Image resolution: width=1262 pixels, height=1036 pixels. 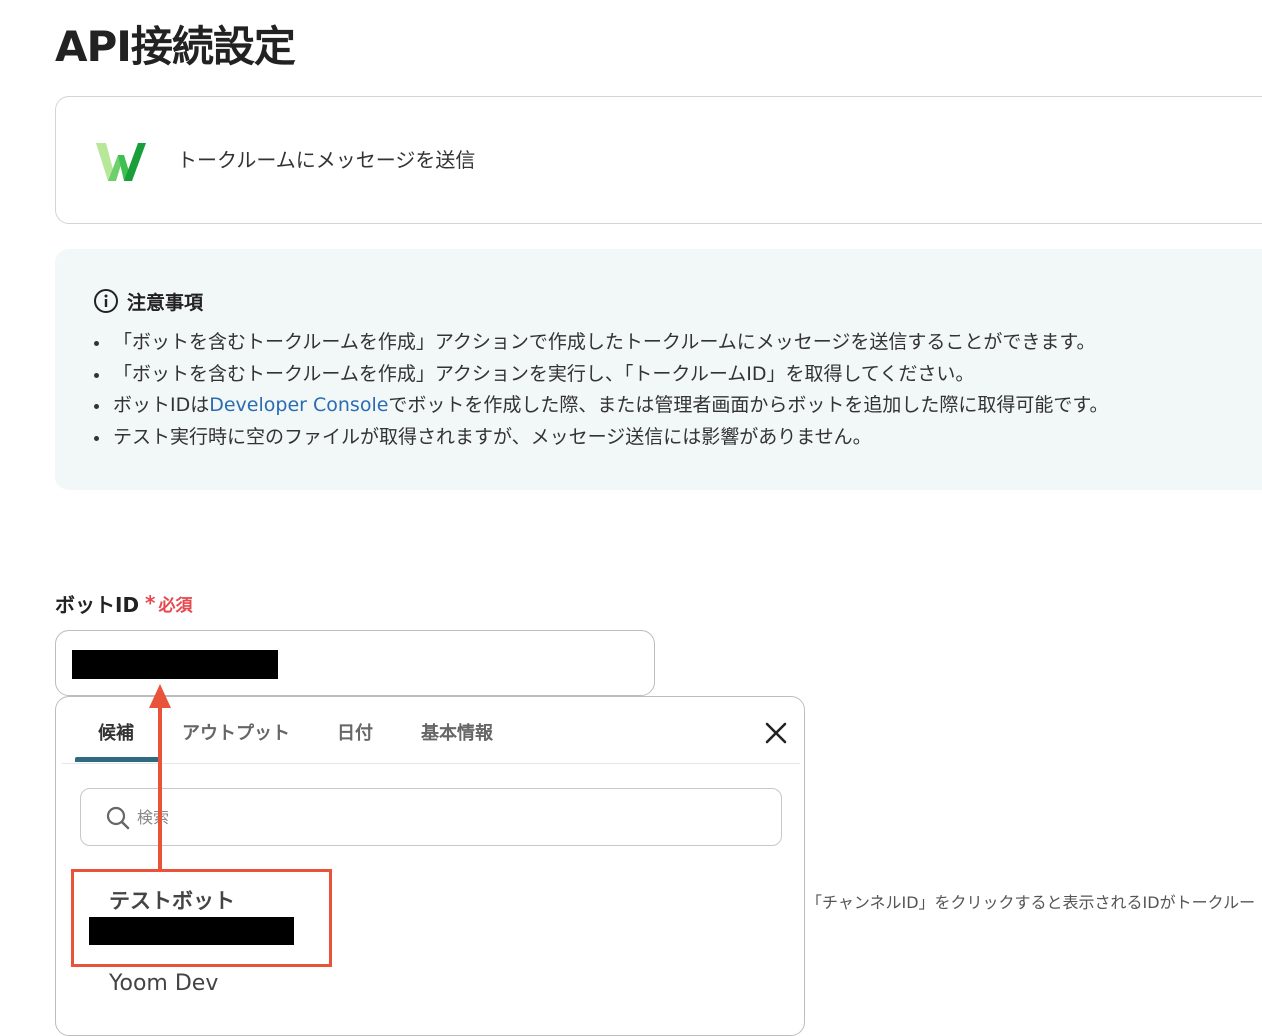 I want to click on bot-id-label-row: ボットID * 必須, so click(x=124, y=603).